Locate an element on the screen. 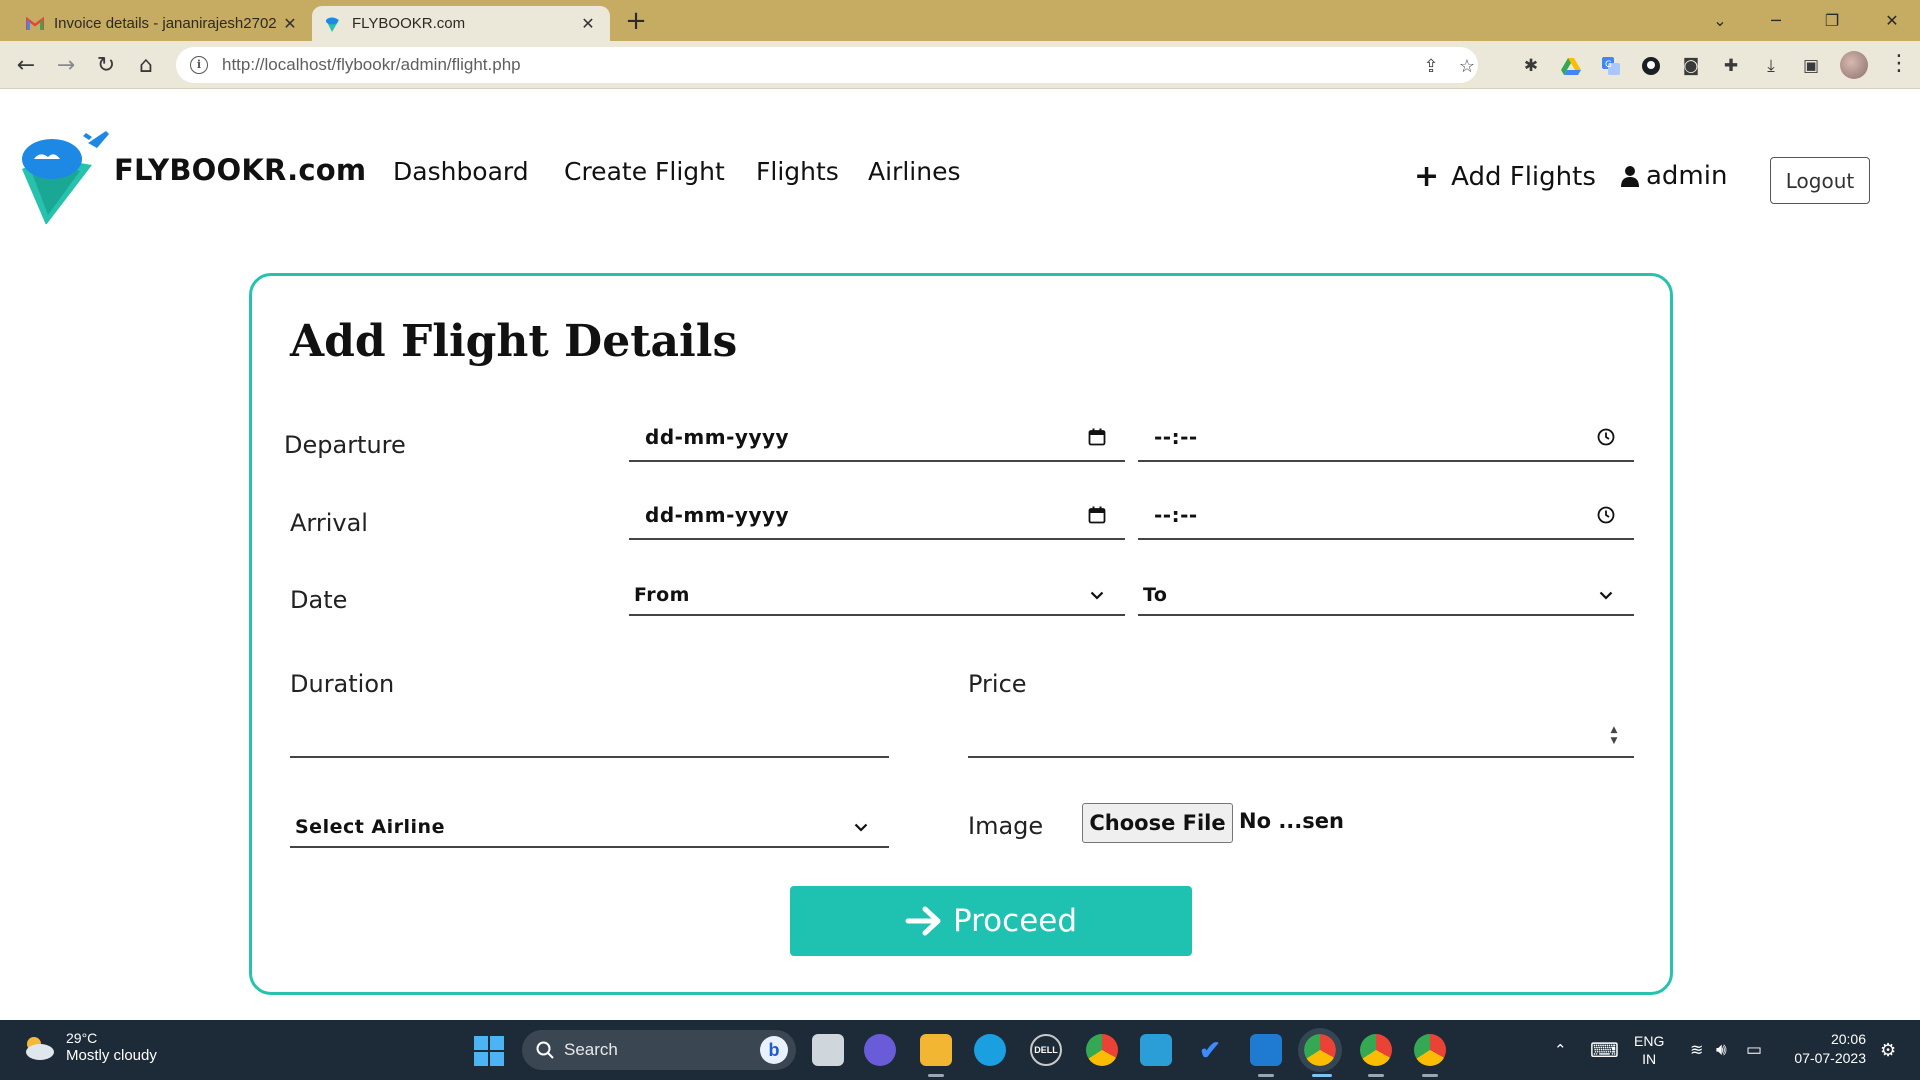 The image size is (1920, 1080). lang-line-2: IN is located at coordinates (1649, 1059).